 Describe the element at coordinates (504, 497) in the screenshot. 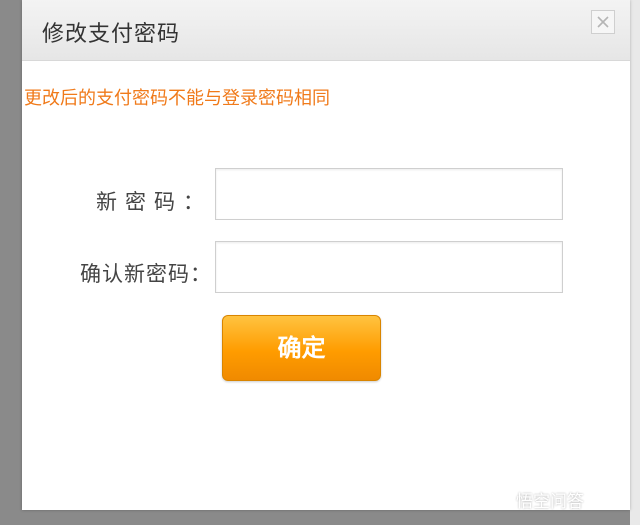

I see `chat-bubble-icon` at that location.